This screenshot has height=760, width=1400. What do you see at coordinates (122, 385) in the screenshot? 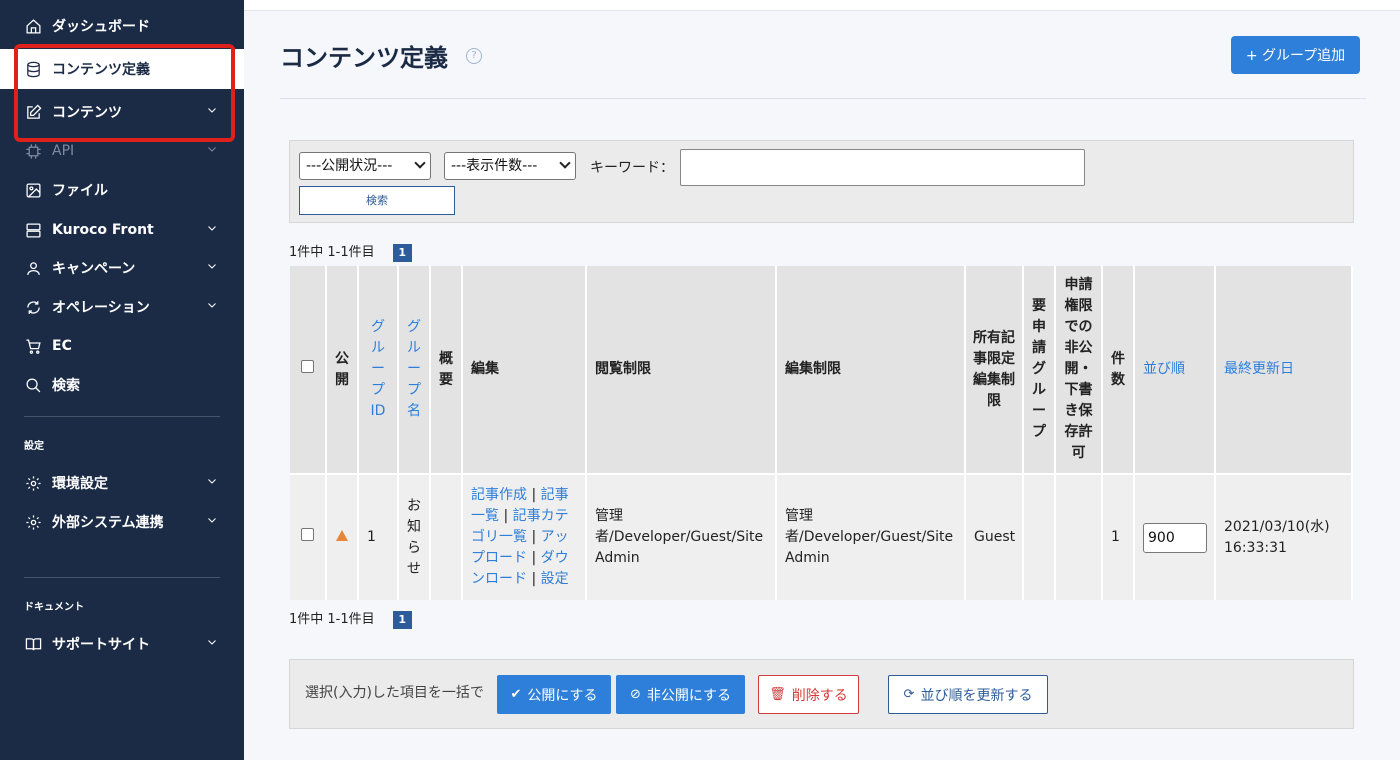
I see `sidebar-item-search: 検索` at bounding box center [122, 385].